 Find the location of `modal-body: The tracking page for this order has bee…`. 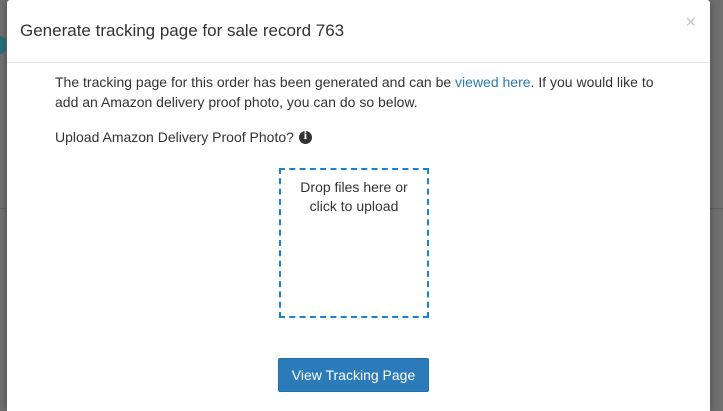

modal-body: The tracking page for this order has bee… is located at coordinates (360, 92).